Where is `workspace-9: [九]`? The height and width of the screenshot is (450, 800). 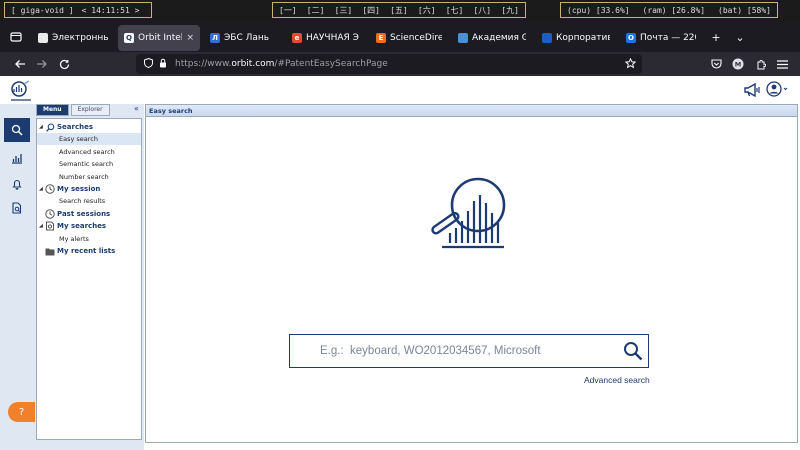
workspace-9: [九] is located at coordinates (510, 10).